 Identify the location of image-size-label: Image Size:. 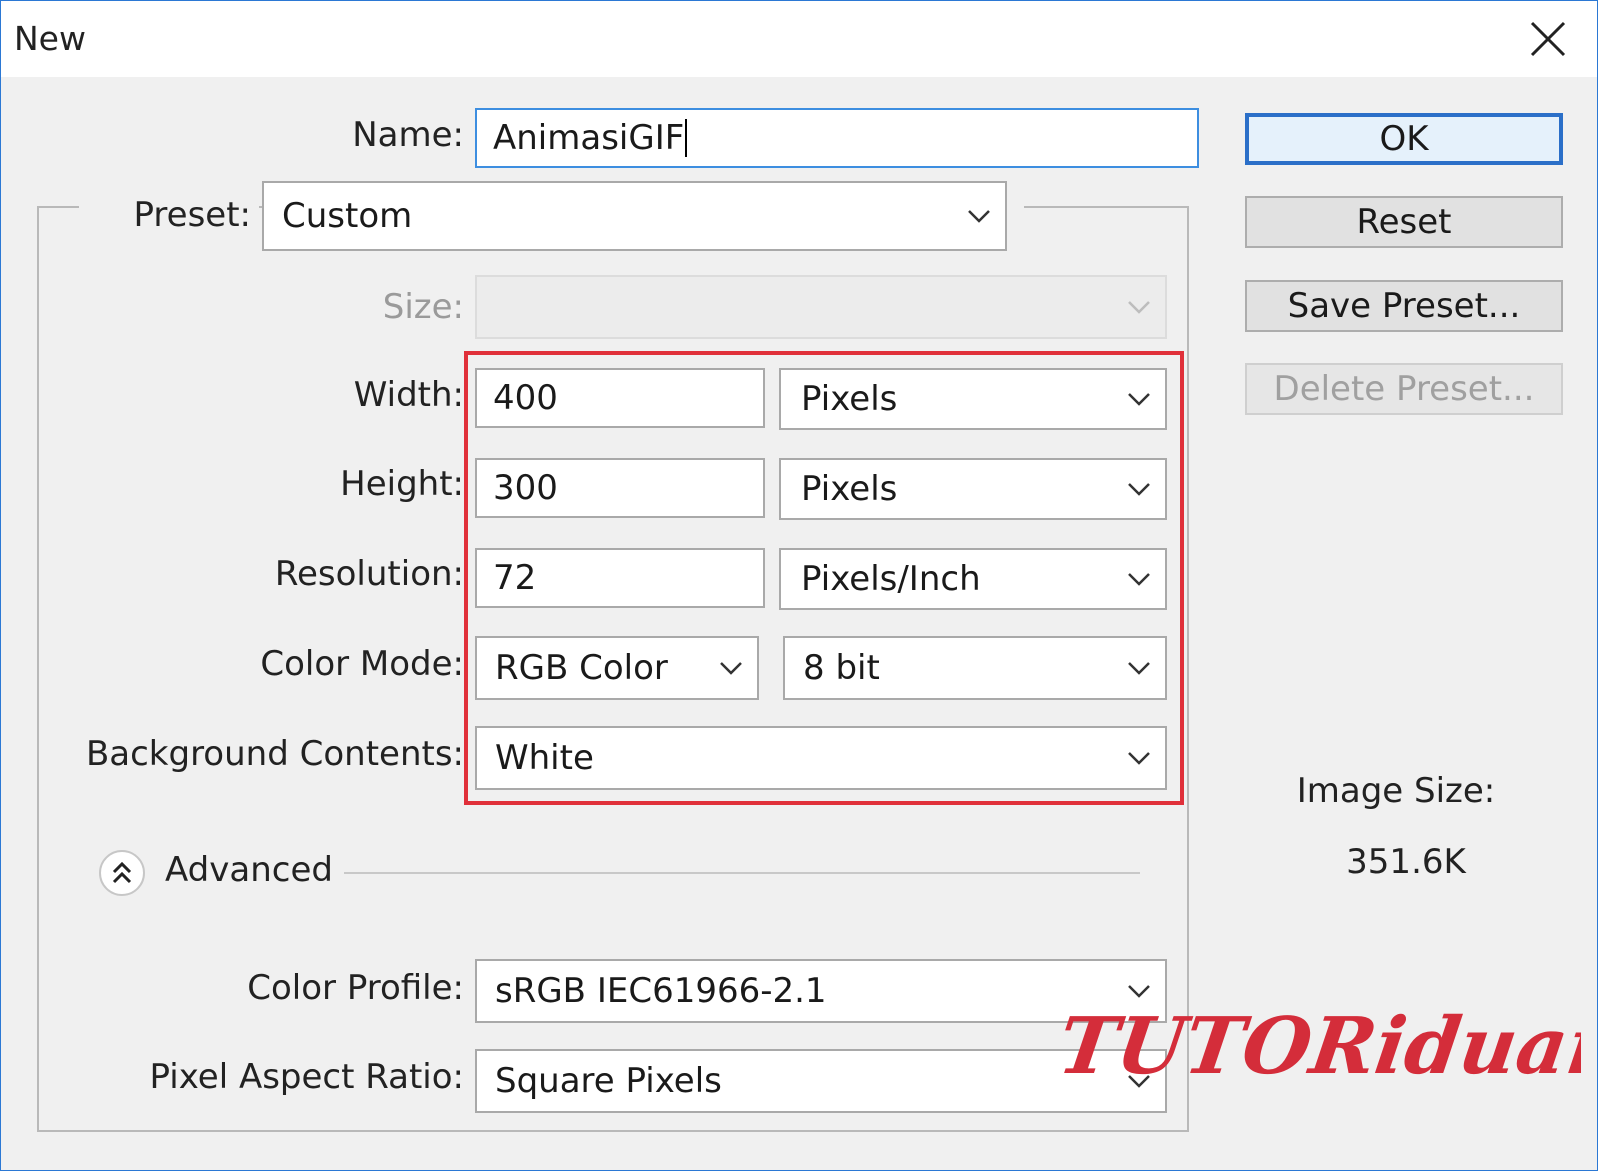
(1396, 791).